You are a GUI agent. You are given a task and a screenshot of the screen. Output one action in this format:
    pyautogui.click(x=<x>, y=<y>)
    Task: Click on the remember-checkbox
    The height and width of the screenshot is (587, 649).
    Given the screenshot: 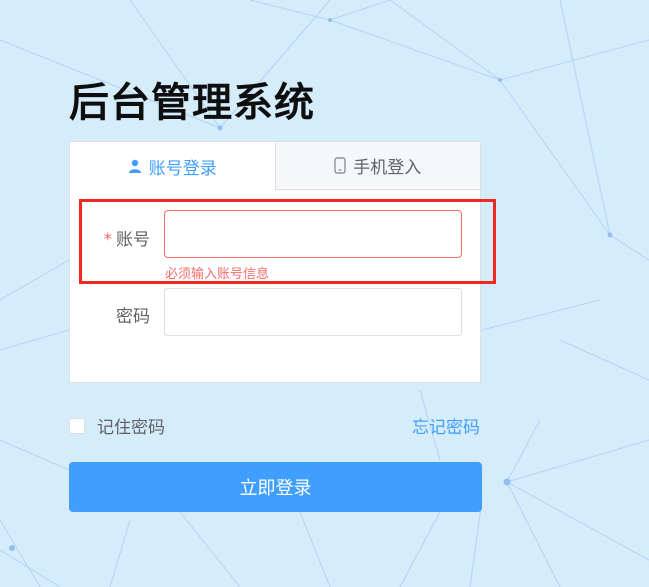 What is the action you would take?
    pyautogui.click(x=77, y=425)
    